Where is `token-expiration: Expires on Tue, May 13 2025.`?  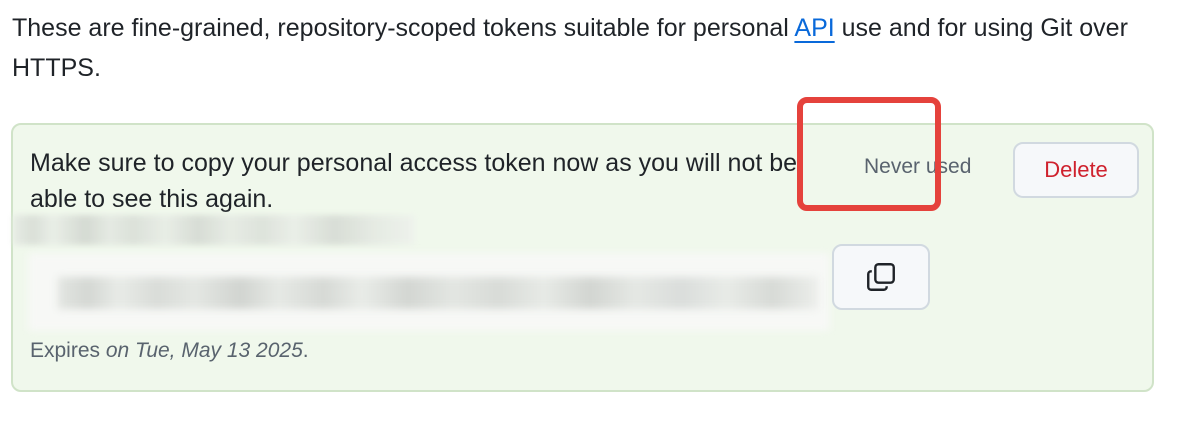
token-expiration: Expires on Tue, May 13 2025. is located at coordinates (169, 351).